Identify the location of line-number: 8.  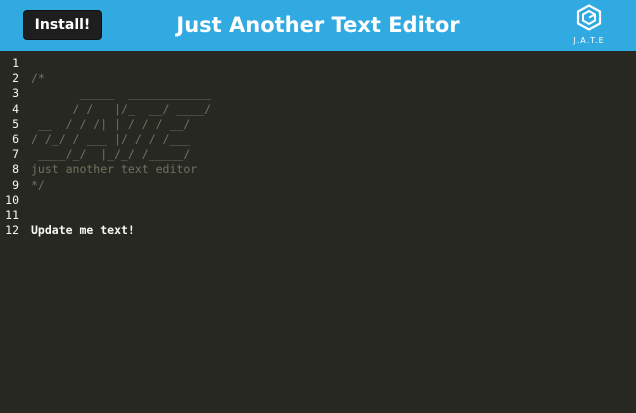
(15, 169).